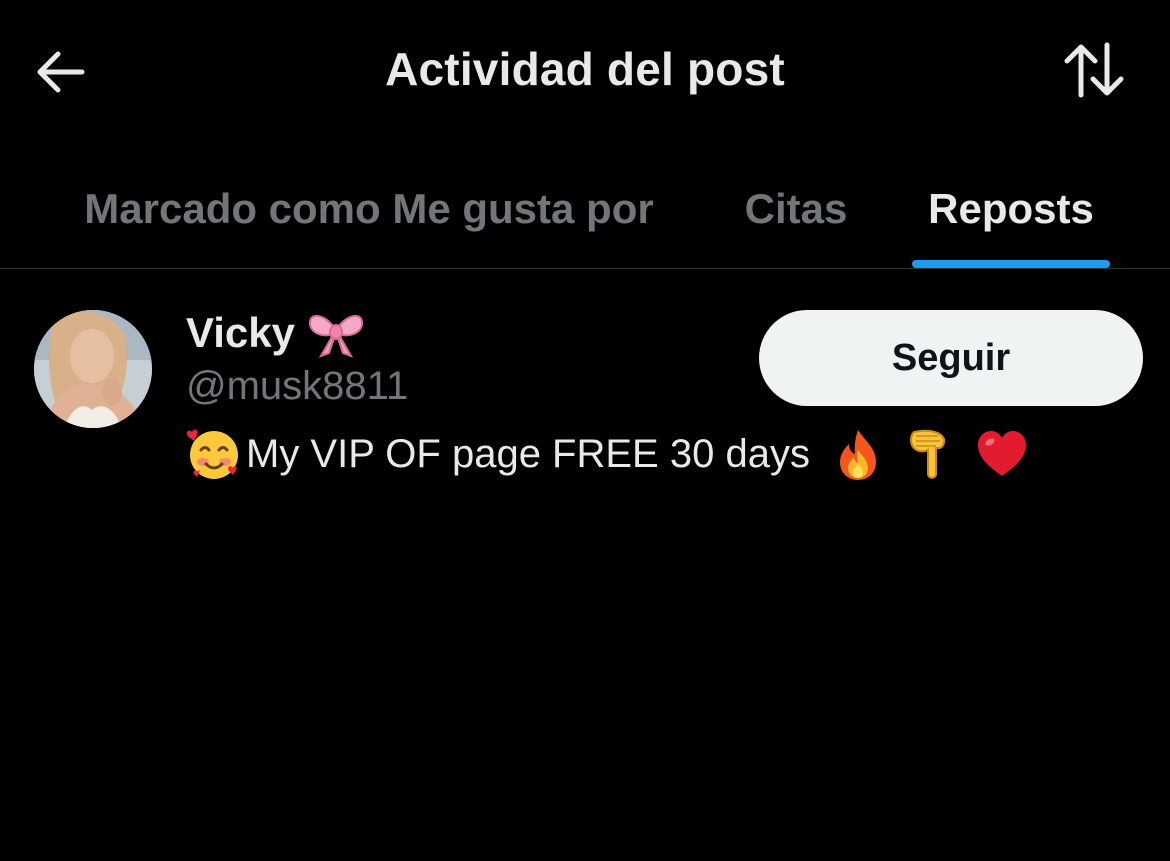 The width and height of the screenshot is (1170, 861). Describe the element at coordinates (1001, 453) in the screenshot. I see `red-heart-icon` at that location.